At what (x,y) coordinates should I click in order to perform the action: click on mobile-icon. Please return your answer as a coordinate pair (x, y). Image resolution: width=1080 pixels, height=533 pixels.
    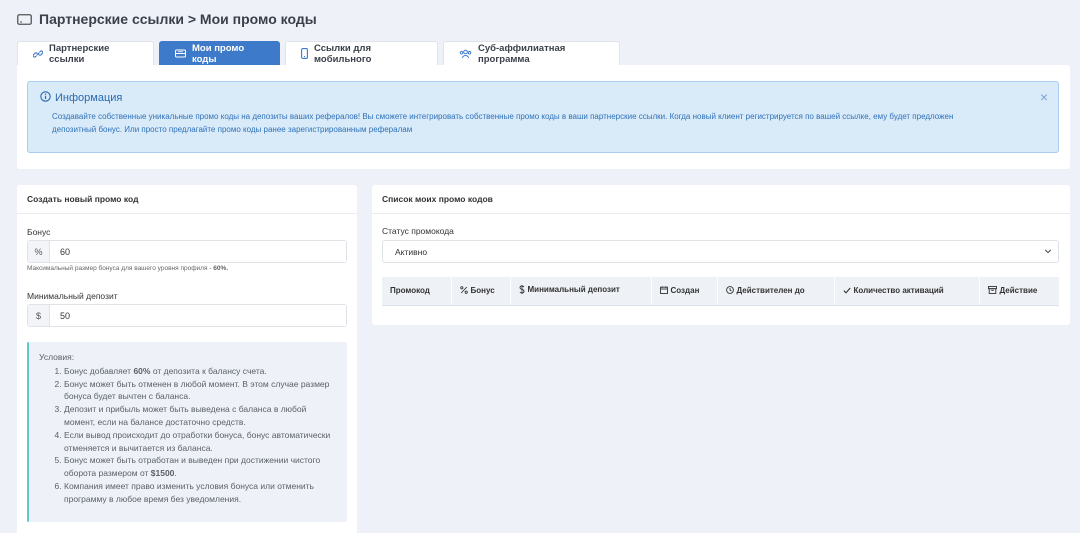
    Looking at the image, I should click on (304, 53).